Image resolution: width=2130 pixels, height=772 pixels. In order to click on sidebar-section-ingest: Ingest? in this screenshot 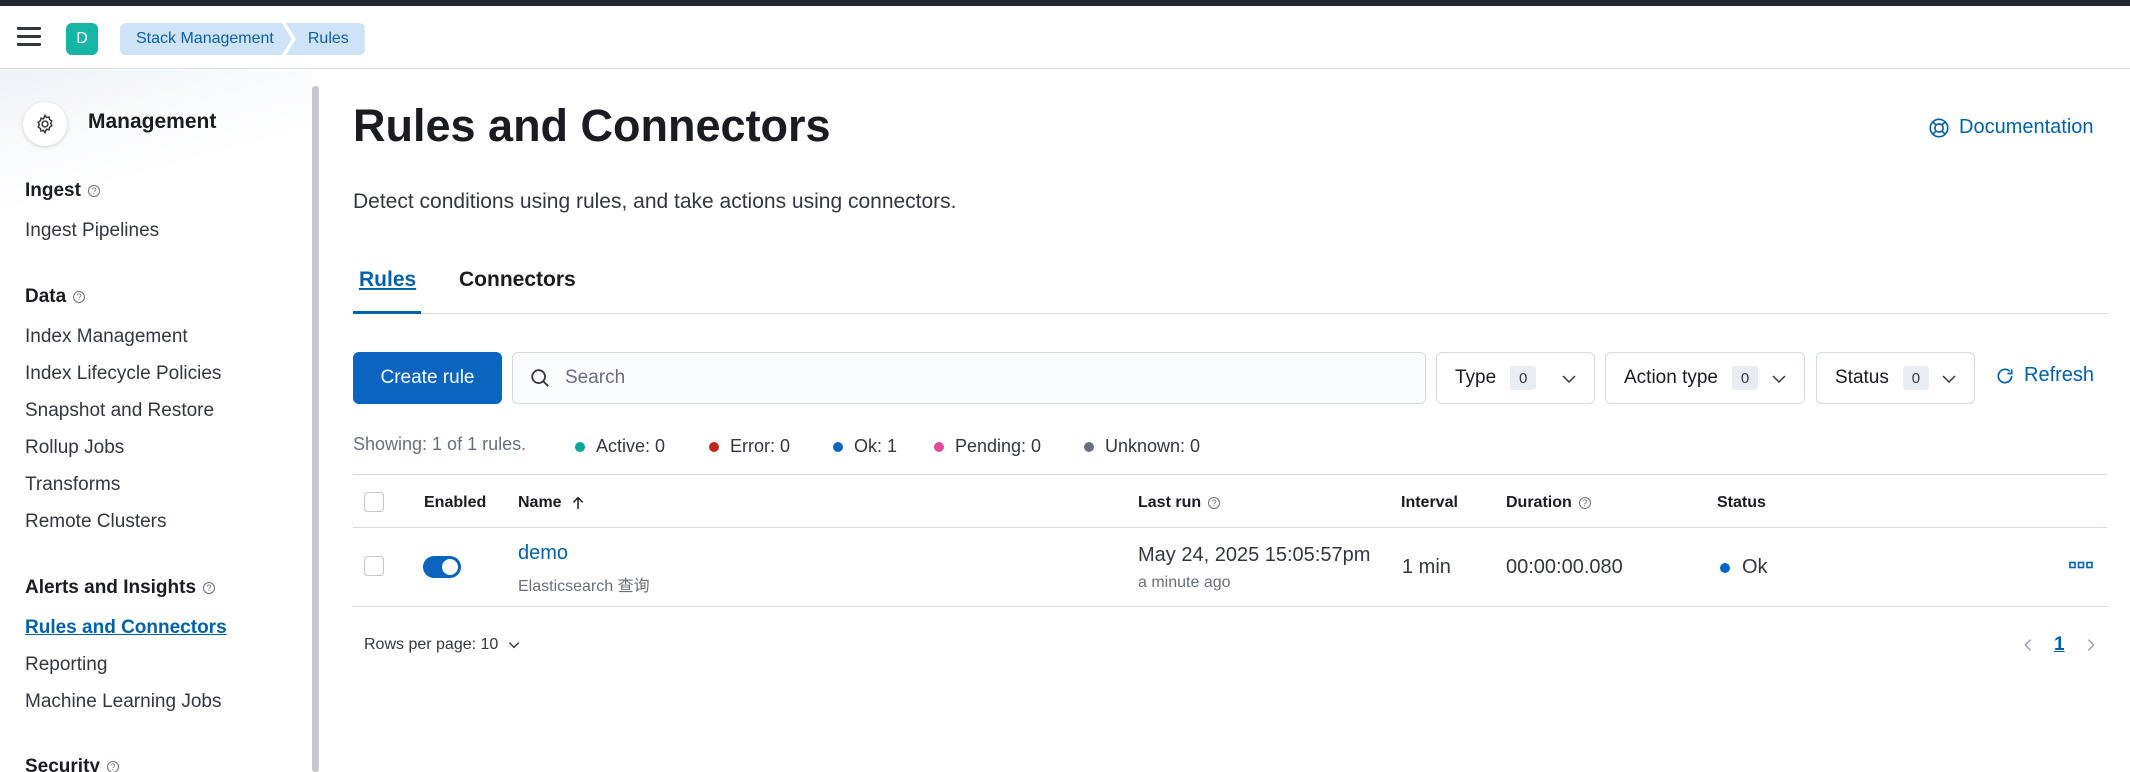, I will do `click(62, 191)`.